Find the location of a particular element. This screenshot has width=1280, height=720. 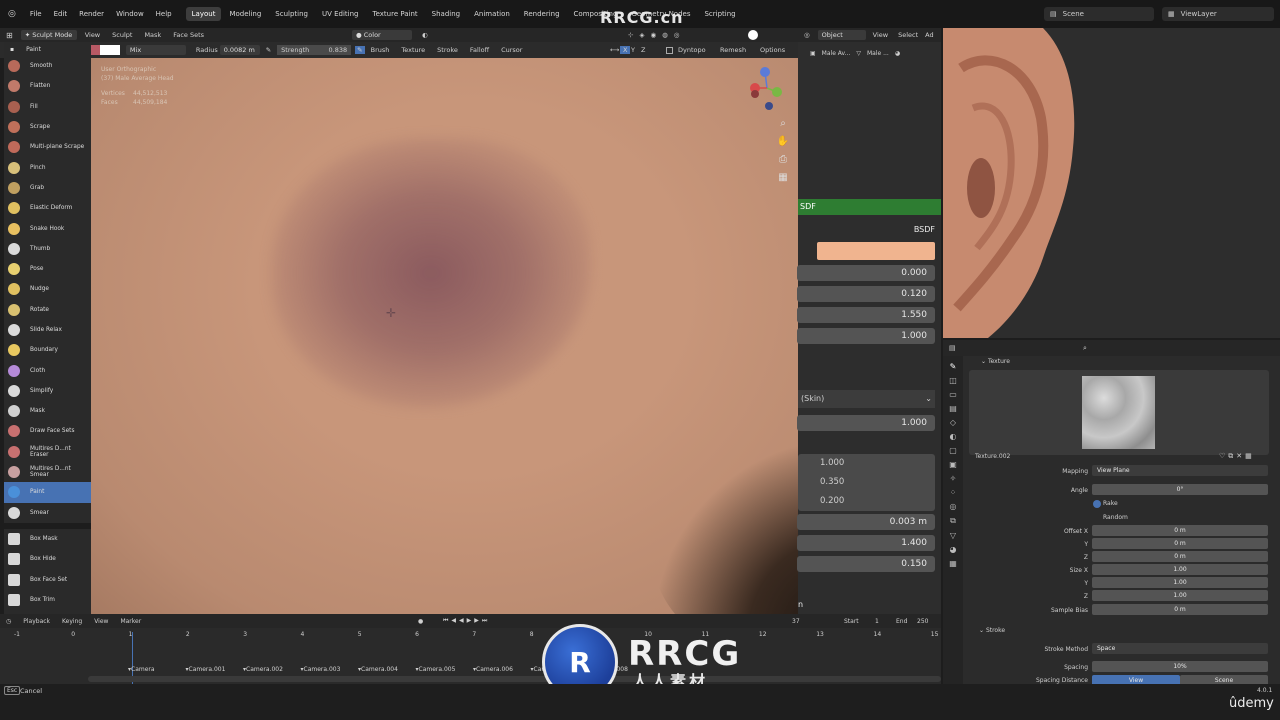

keying-menu: Keying is located at coordinates (72, 621).